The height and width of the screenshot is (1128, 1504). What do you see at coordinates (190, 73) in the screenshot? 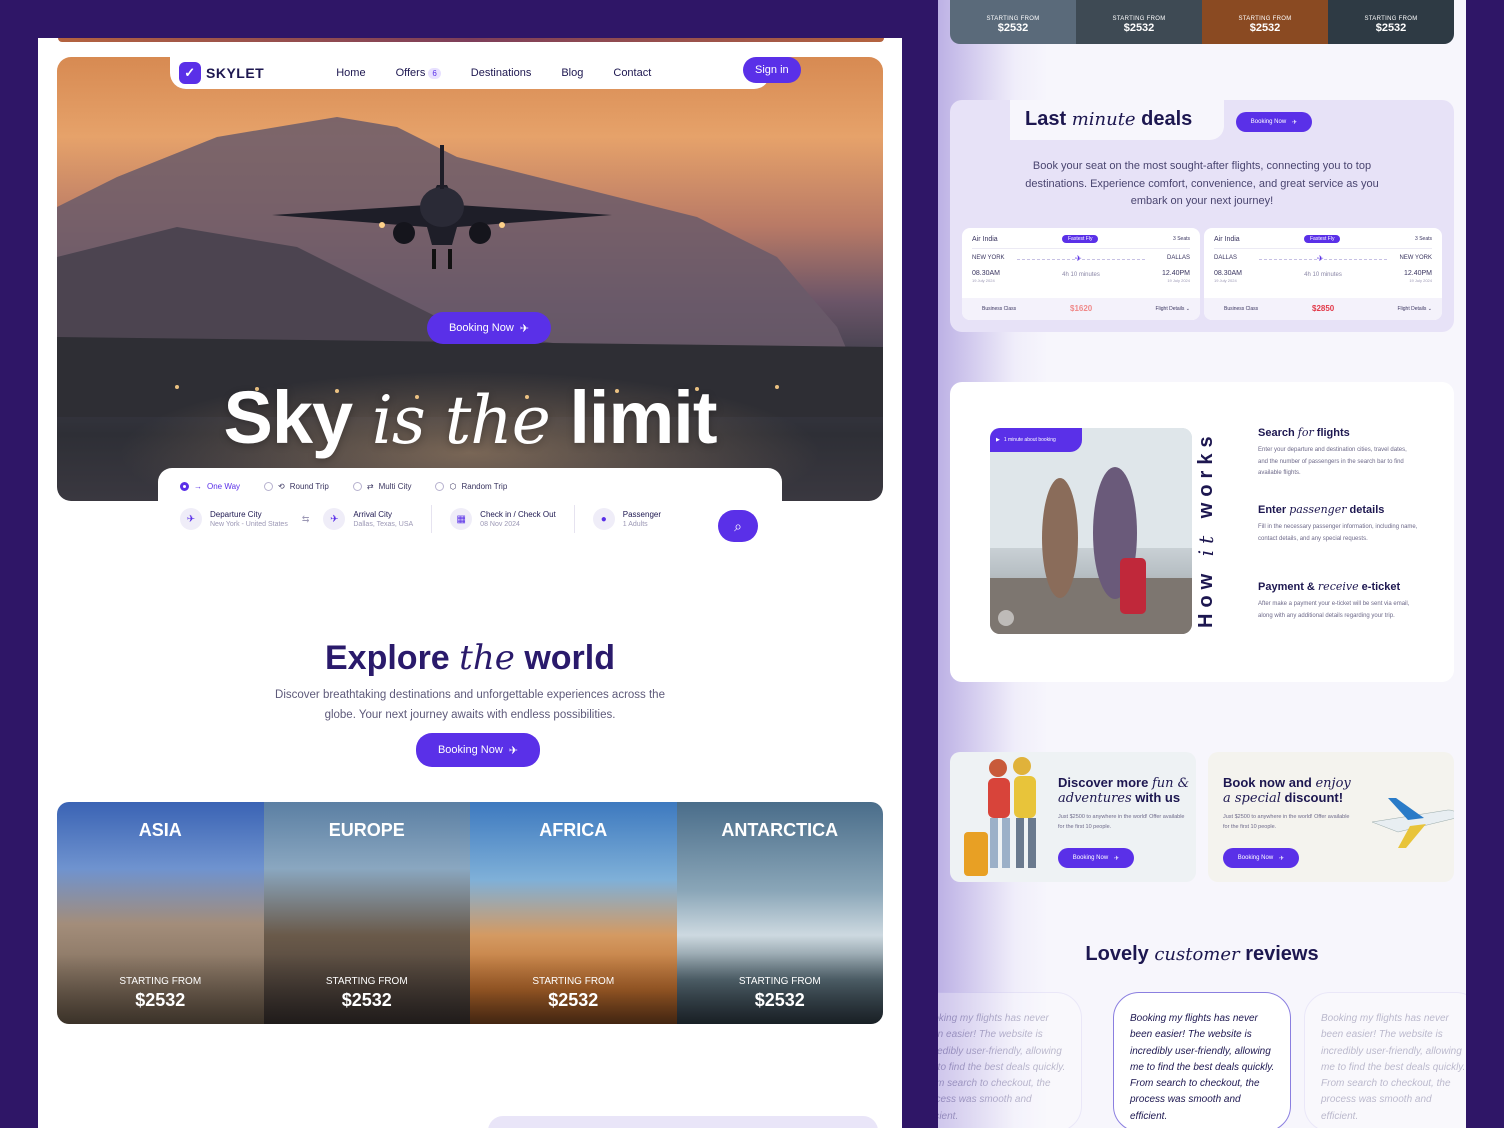
I see `skylet-logo-icon: ✓` at bounding box center [190, 73].